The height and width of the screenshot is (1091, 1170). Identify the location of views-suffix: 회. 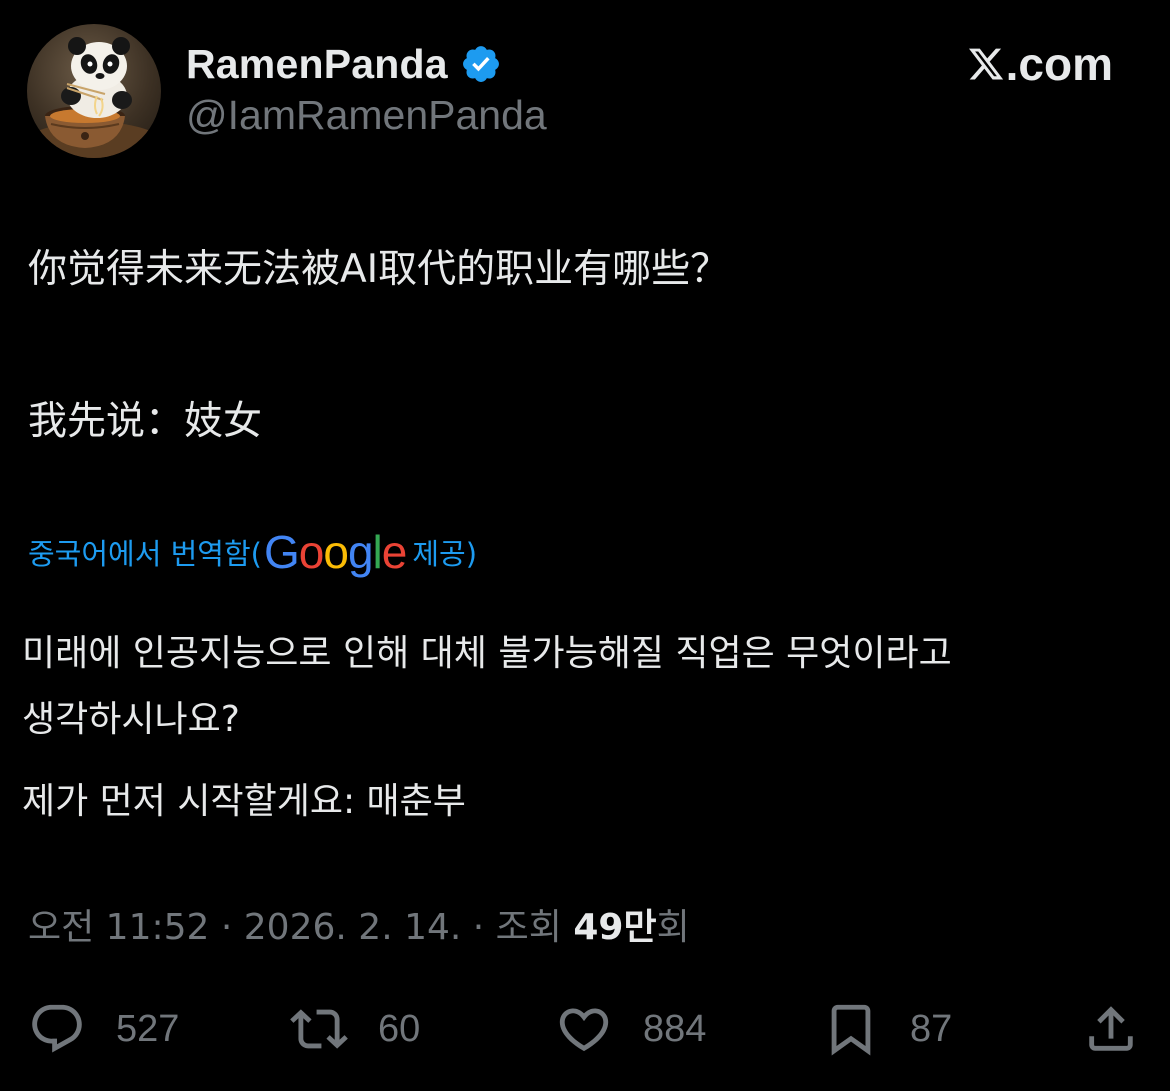
(673, 927).